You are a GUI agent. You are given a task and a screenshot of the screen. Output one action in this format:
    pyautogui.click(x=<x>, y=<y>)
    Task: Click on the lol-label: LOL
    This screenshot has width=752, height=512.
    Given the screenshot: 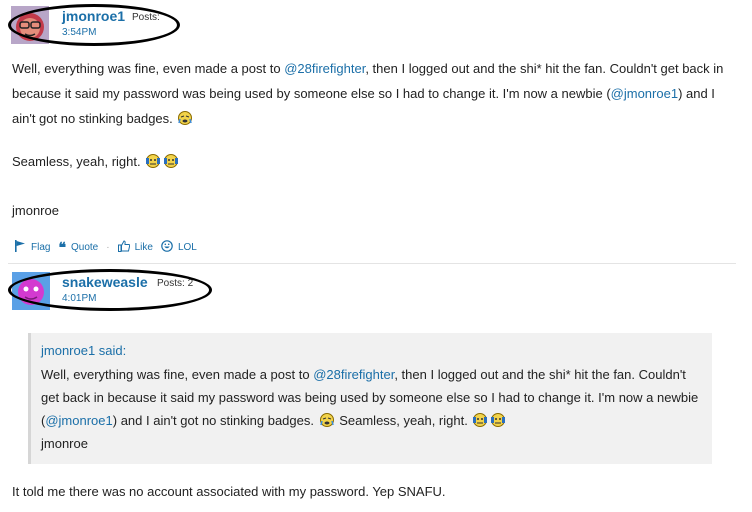 What is the action you would take?
    pyautogui.click(x=187, y=247)
    